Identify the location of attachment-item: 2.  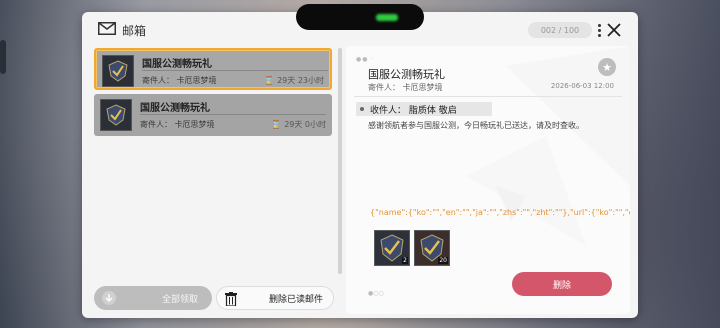
(392, 248).